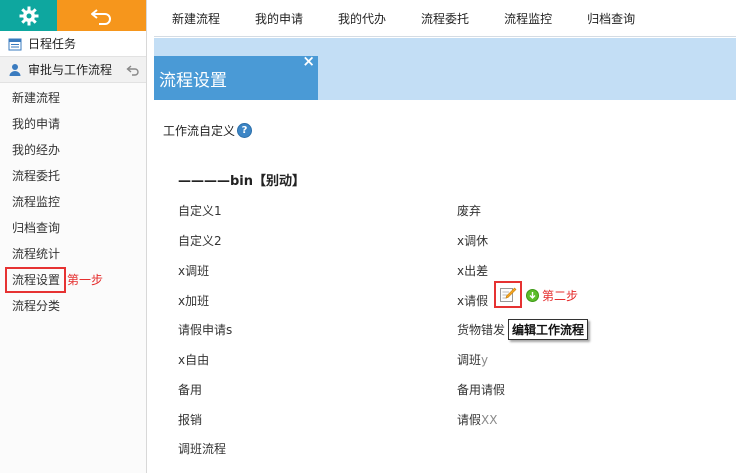 This screenshot has height=473, width=736. What do you see at coordinates (193, 300) in the screenshot?
I see `workflow-item: x加班` at bounding box center [193, 300].